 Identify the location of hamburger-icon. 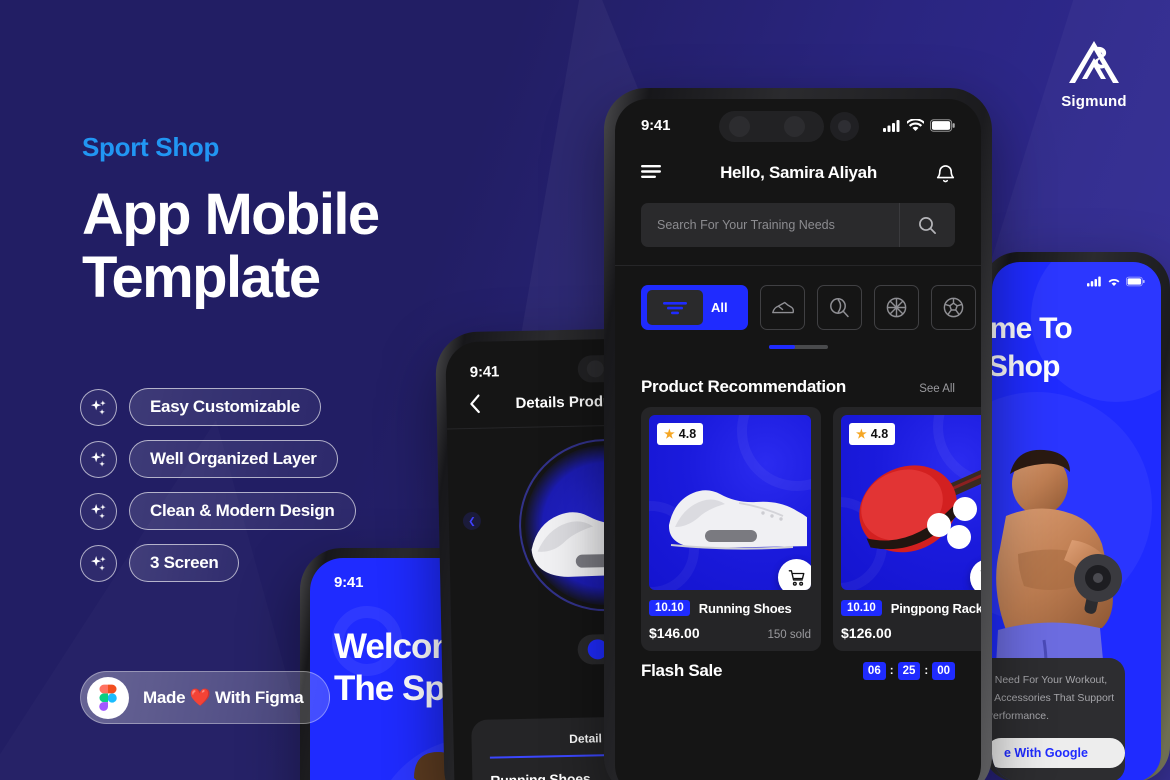
(651, 173).